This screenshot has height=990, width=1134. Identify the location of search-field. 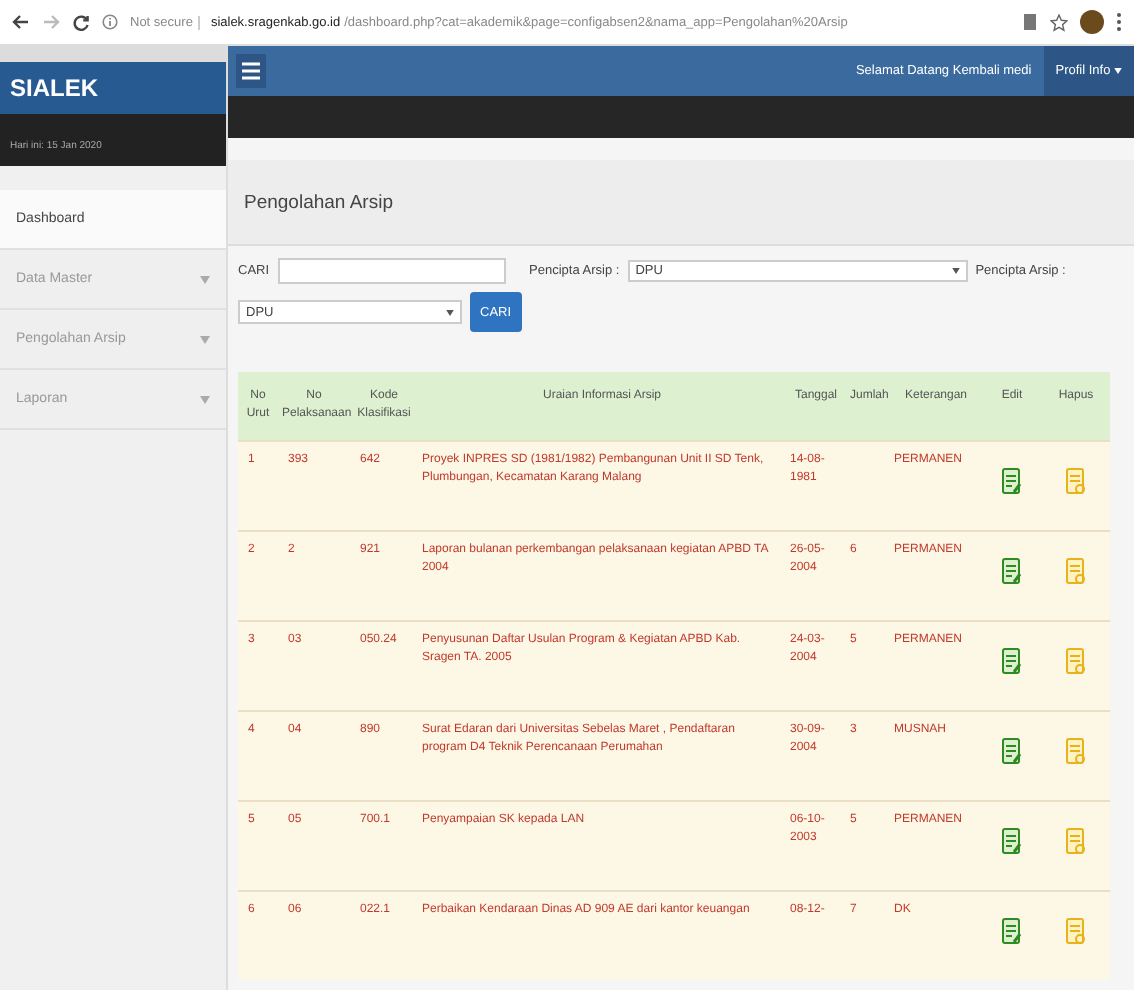
(391, 271).